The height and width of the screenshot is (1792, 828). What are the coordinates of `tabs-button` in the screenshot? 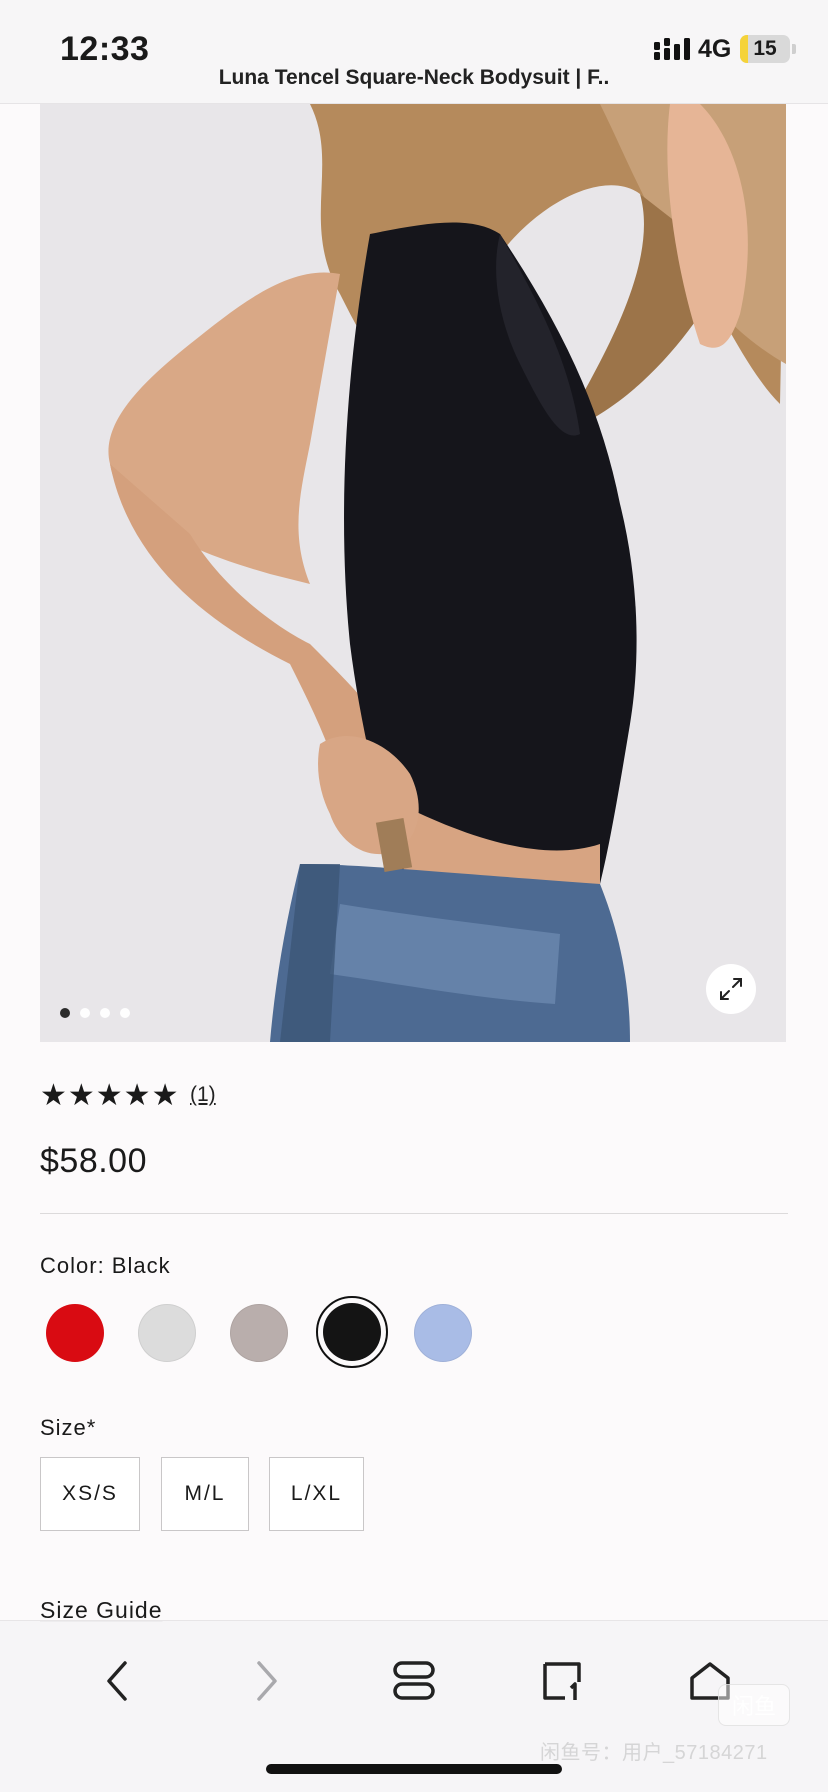 It's located at (414, 1681).